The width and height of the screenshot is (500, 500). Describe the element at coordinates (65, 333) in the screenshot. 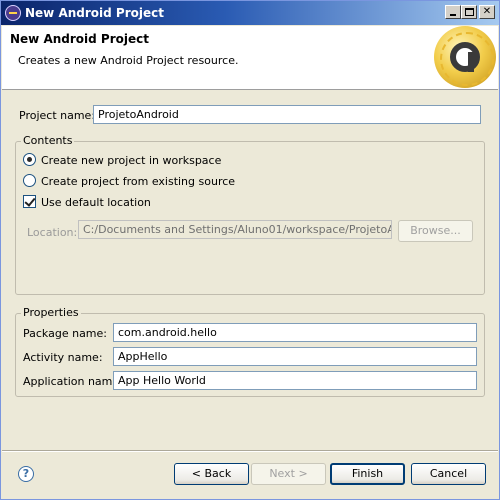

I see `package-name-label: Package name:` at that location.